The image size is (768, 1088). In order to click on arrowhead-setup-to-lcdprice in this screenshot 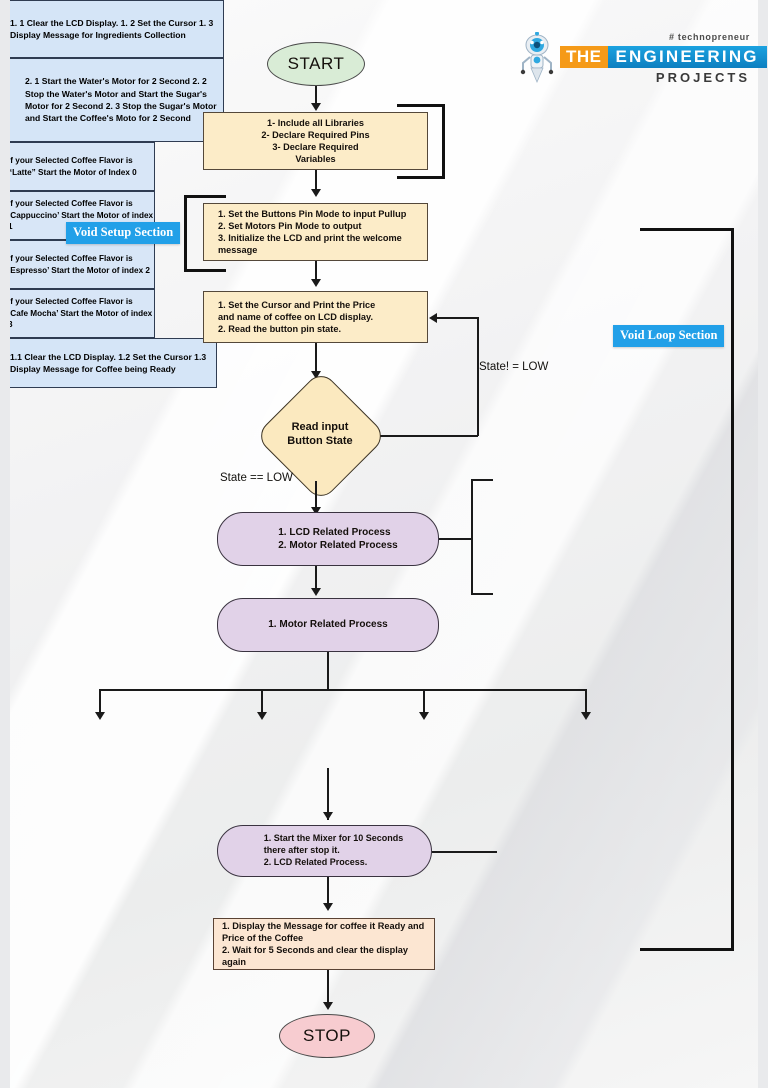, I will do `click(316, 283)`.